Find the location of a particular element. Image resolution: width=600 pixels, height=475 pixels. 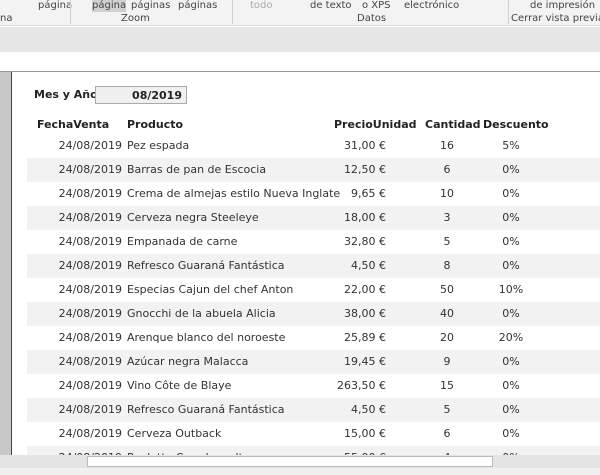

filter-label: Mes y Año is located at coordinates (66, 94).